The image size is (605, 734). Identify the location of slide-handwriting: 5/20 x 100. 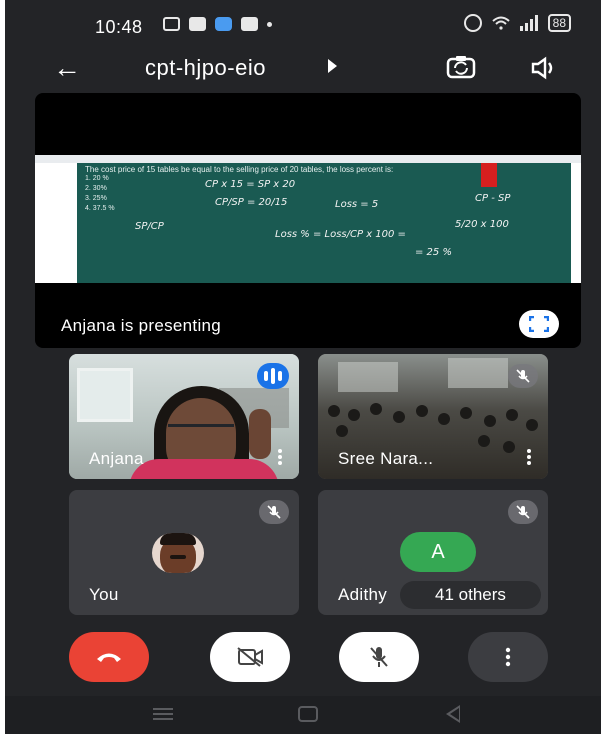
(482, 224).